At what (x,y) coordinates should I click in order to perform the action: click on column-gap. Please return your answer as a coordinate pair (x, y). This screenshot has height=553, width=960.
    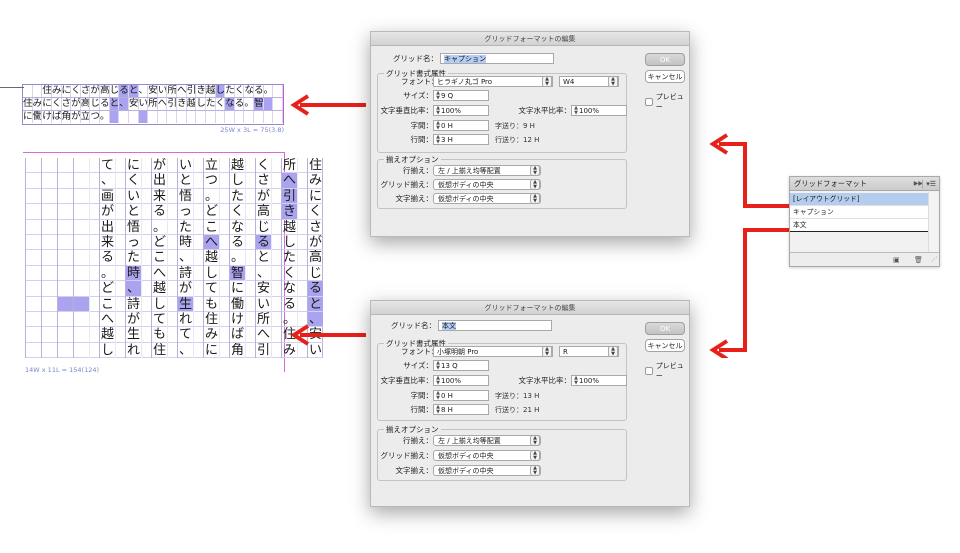
    Looking at the image, I should click on (224, 258).